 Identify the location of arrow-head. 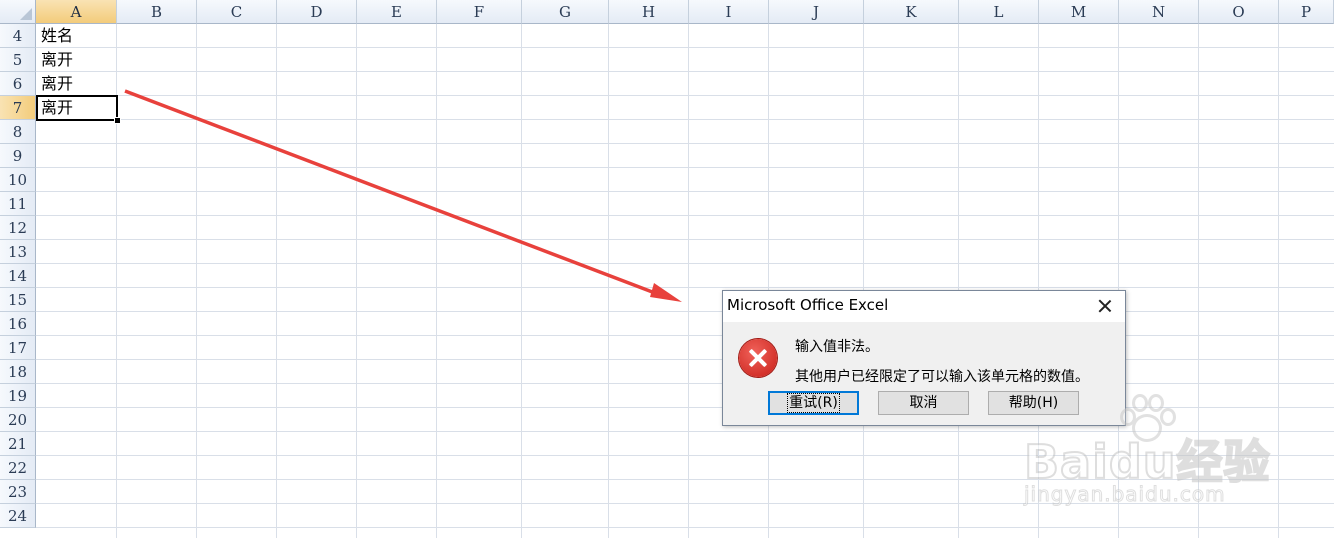
(666, 292).